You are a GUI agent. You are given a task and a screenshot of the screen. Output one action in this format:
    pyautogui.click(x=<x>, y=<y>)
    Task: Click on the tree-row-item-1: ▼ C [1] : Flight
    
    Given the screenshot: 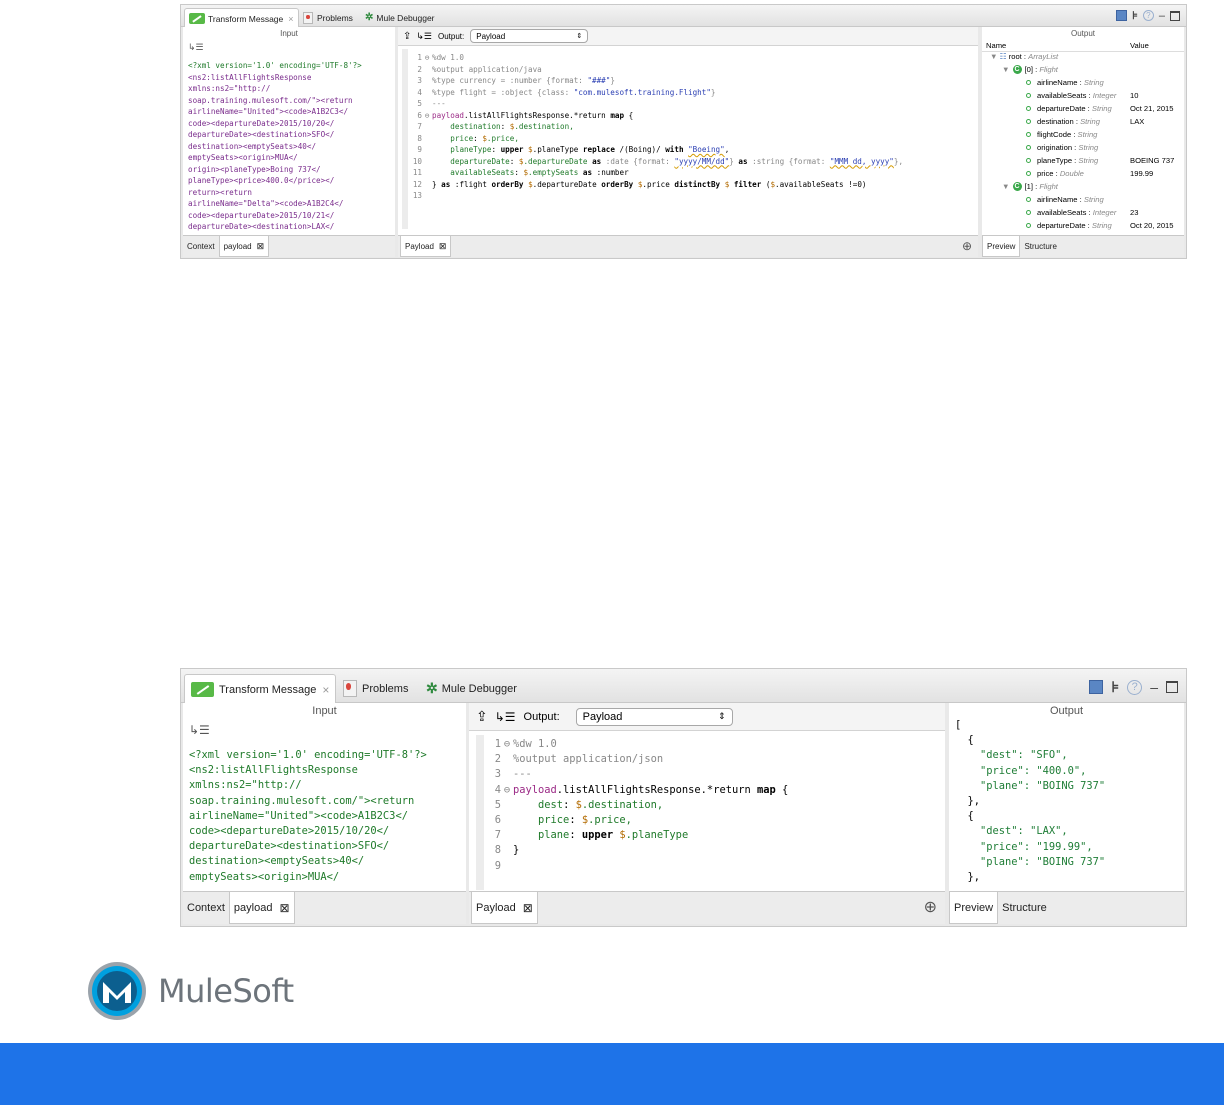 What is the action you would take?
    pyautogui.click(x=1030, y=186)
    